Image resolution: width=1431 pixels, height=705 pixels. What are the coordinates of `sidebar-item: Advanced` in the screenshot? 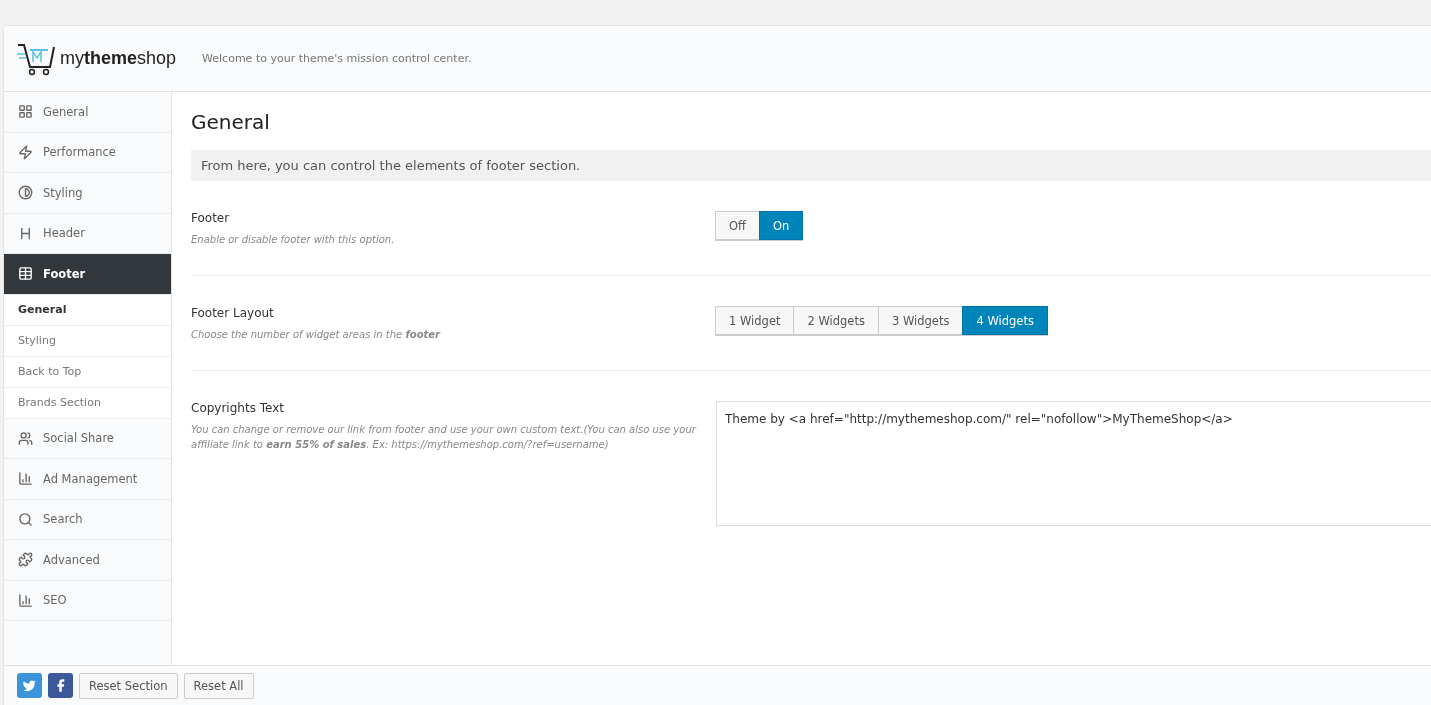 It's located at (87, 560).